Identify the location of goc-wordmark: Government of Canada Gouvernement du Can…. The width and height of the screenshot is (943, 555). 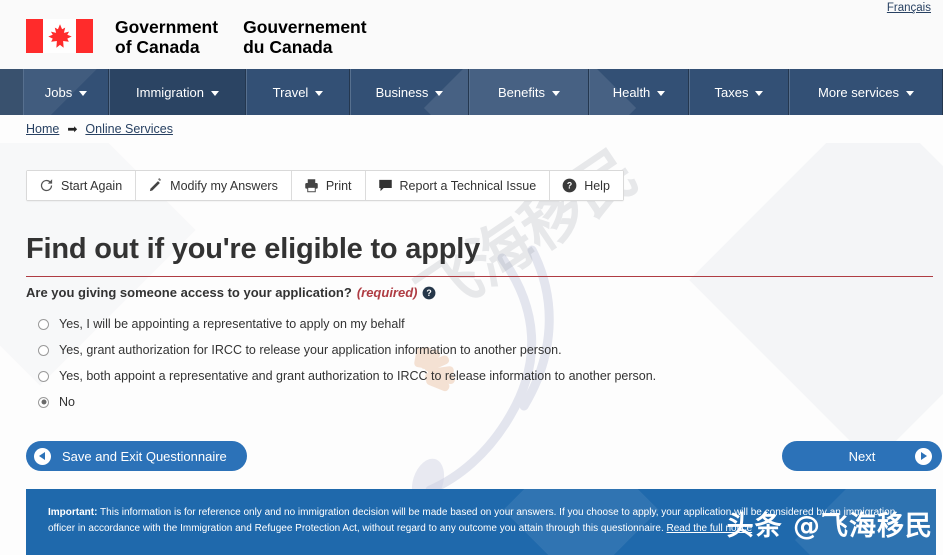
(241, 37).